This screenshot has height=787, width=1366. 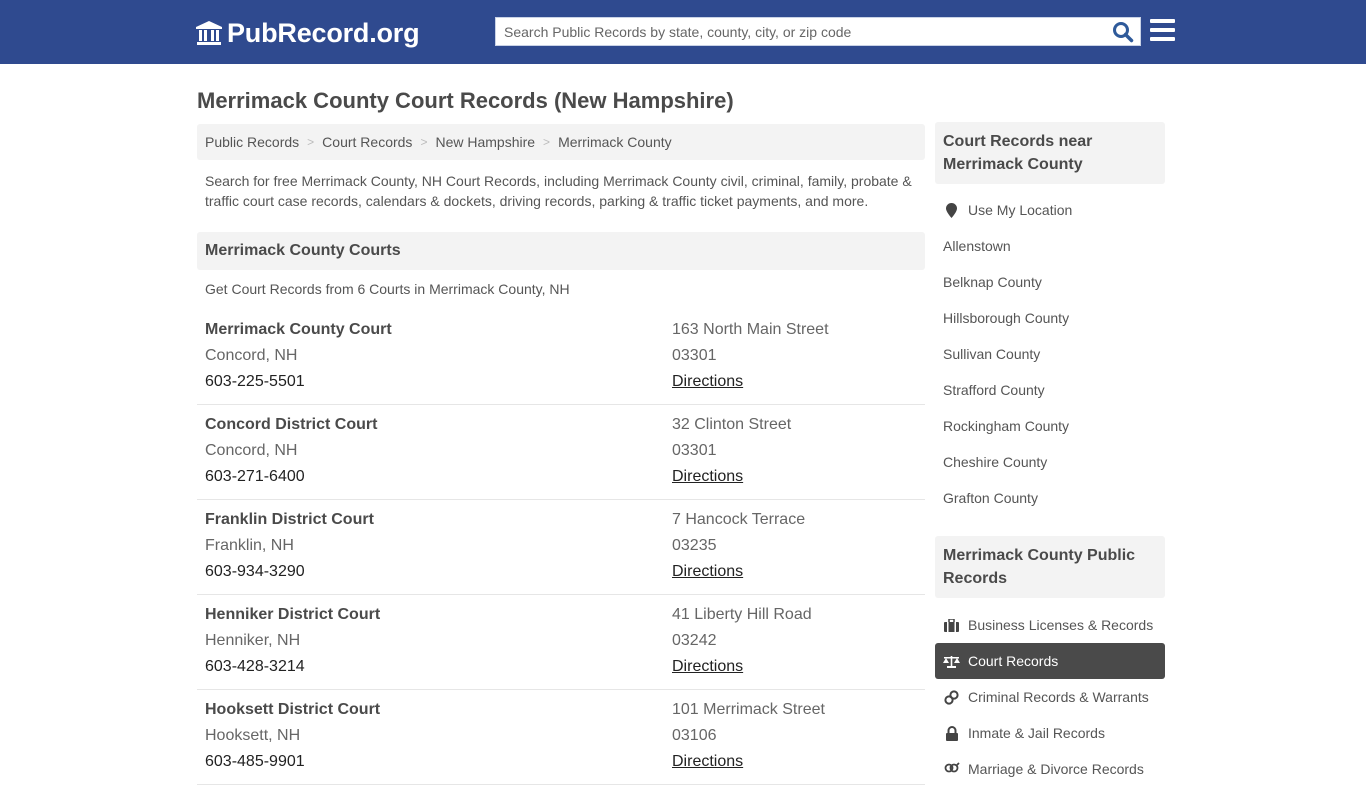 I want to click on sidebar-item-label: Business Licenses & Records, so click(x=1061, y=625).